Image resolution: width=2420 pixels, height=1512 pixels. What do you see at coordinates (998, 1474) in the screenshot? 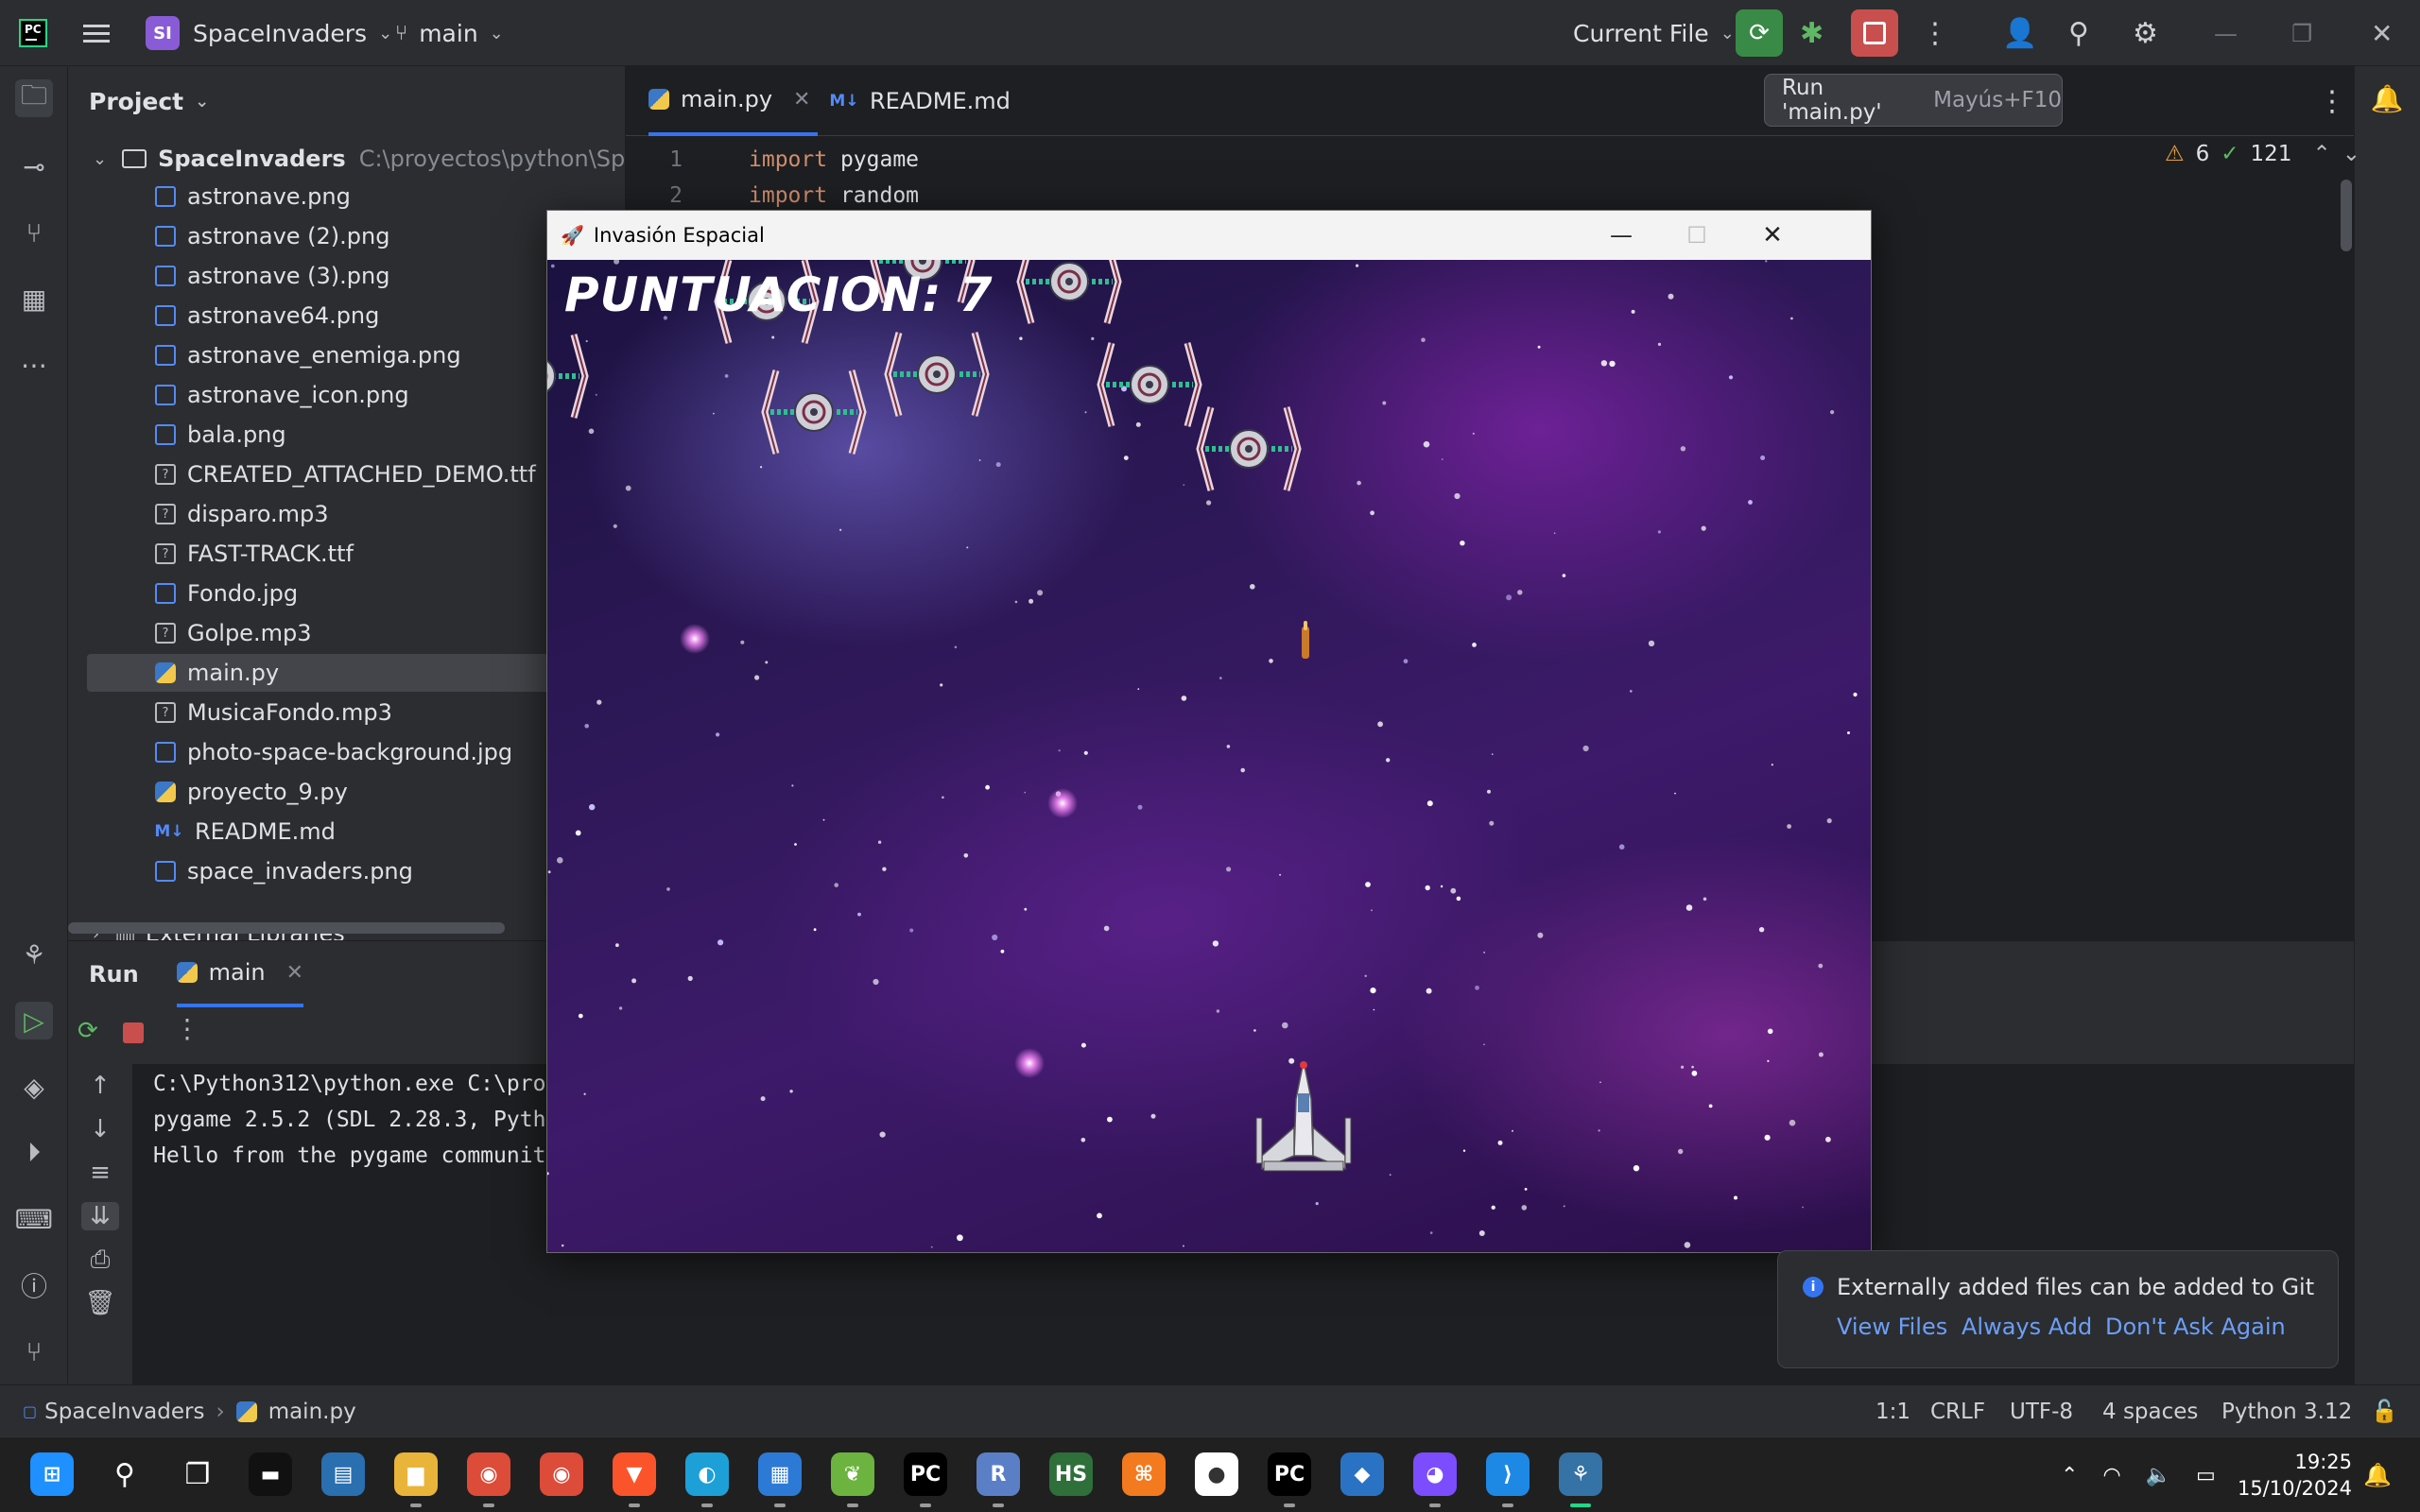
I see `taskbar-r-icon: R` at bounding box center [998, 1474].